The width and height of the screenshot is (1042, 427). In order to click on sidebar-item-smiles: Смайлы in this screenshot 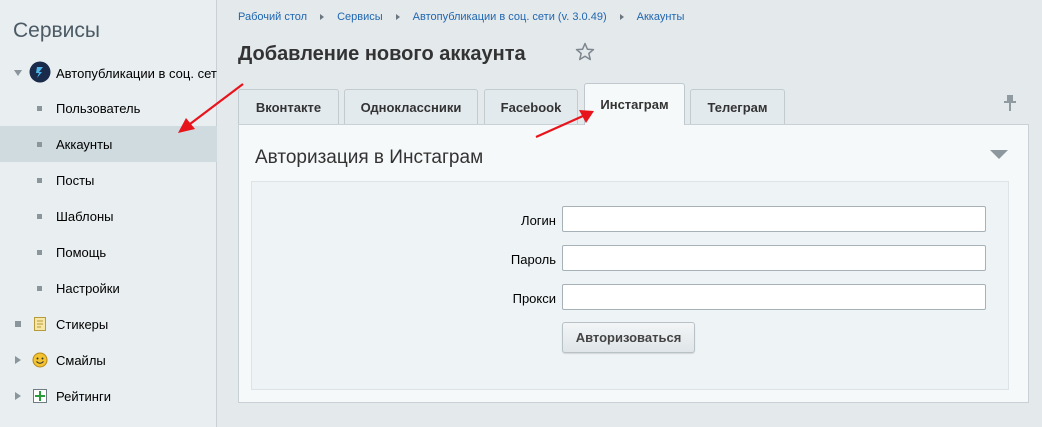, I will do `click(108, 360)`.